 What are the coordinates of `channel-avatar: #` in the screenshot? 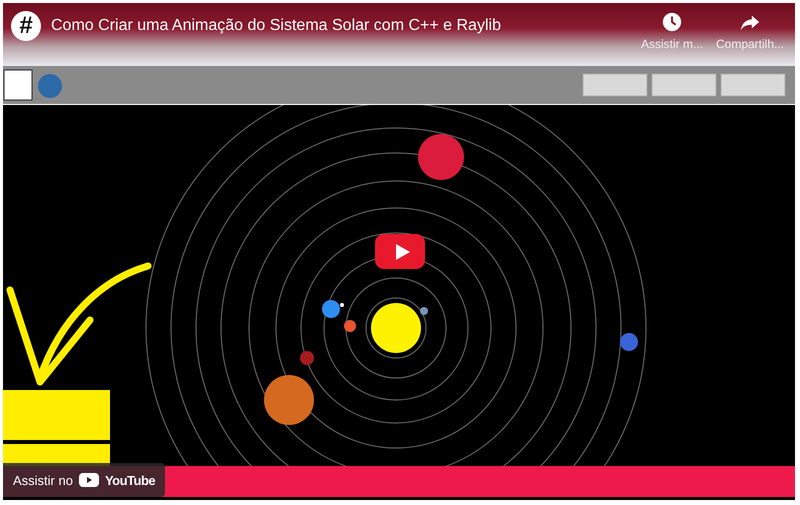 It's located at (26, 26).